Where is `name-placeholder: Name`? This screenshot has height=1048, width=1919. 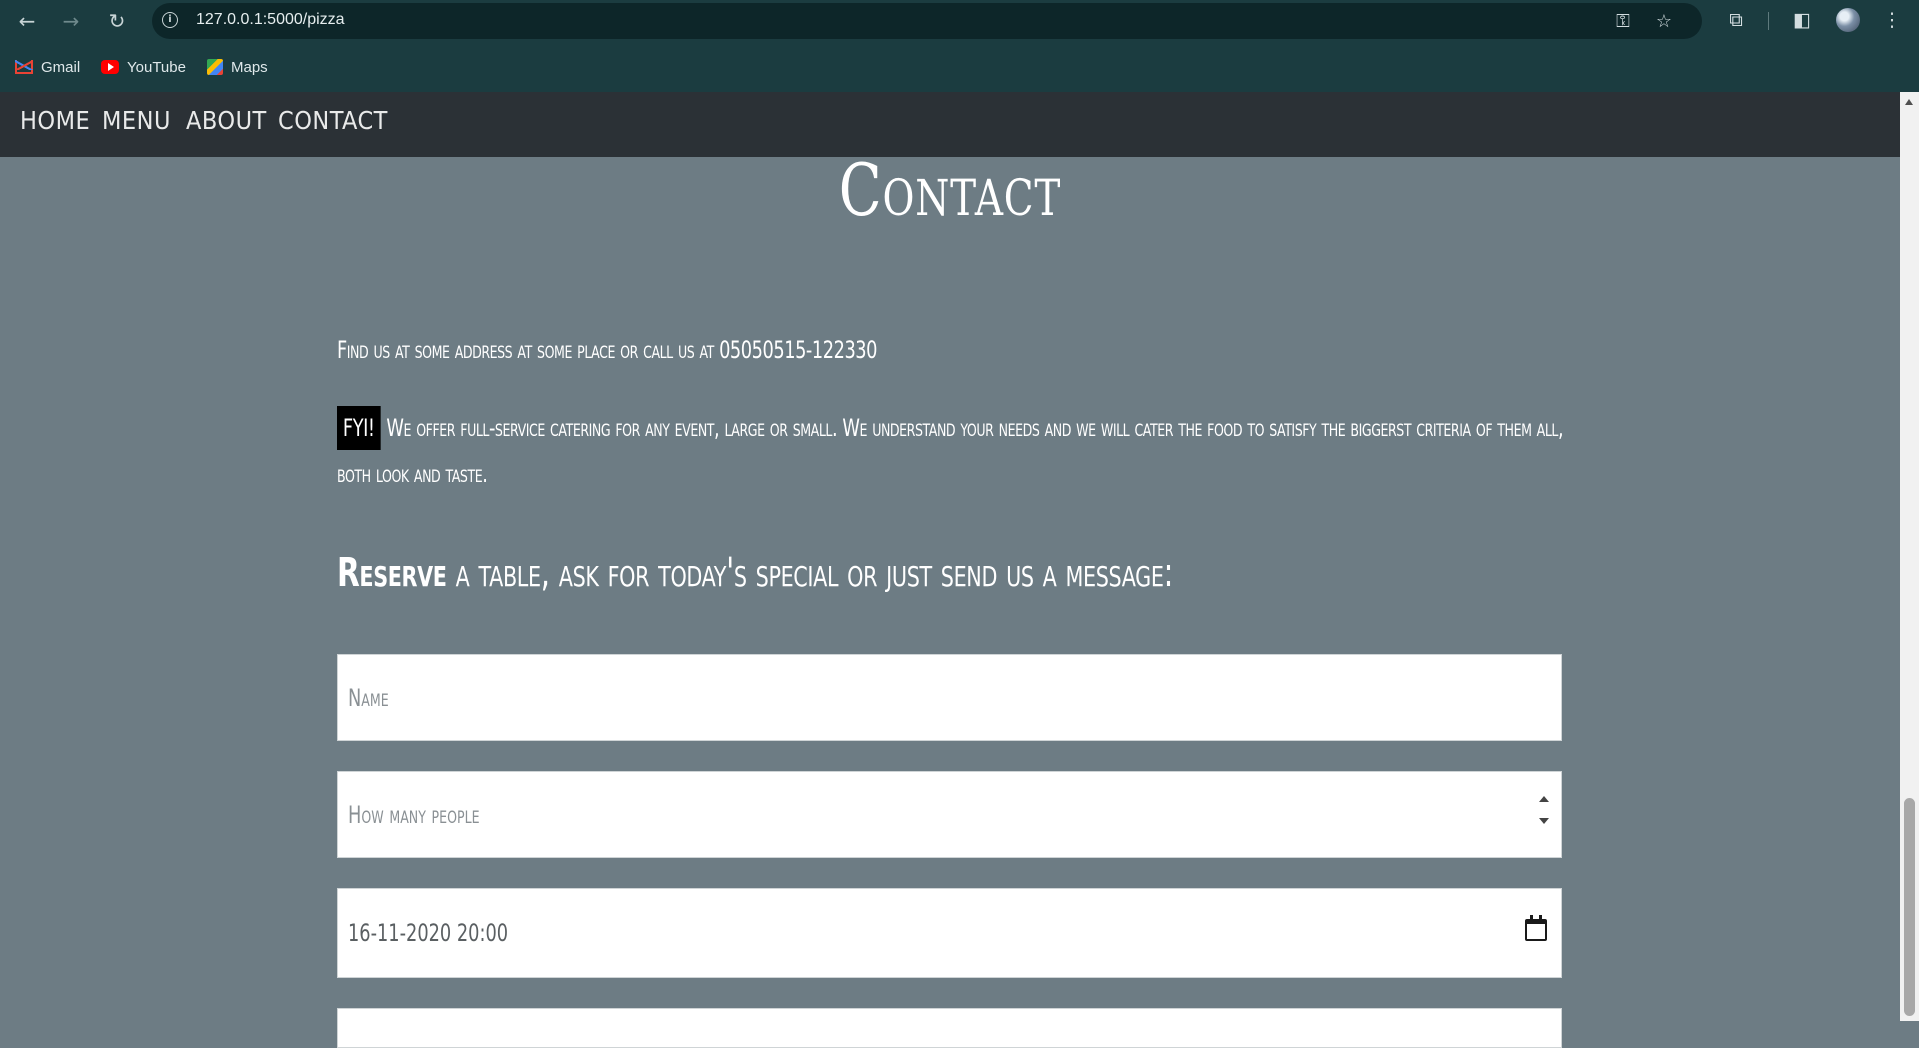
name-placeholder: Name is located at coordinates (368, 697).